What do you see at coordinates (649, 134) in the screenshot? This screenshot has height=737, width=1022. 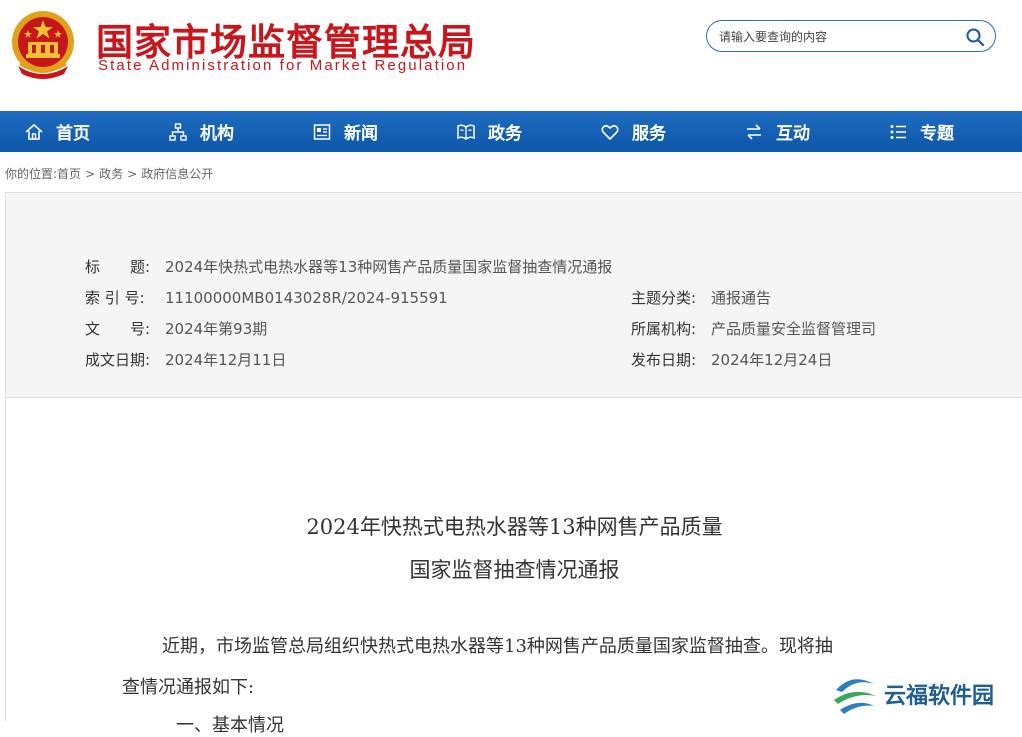 I see `nav-label: 服务` at bounding box center [649, 134].